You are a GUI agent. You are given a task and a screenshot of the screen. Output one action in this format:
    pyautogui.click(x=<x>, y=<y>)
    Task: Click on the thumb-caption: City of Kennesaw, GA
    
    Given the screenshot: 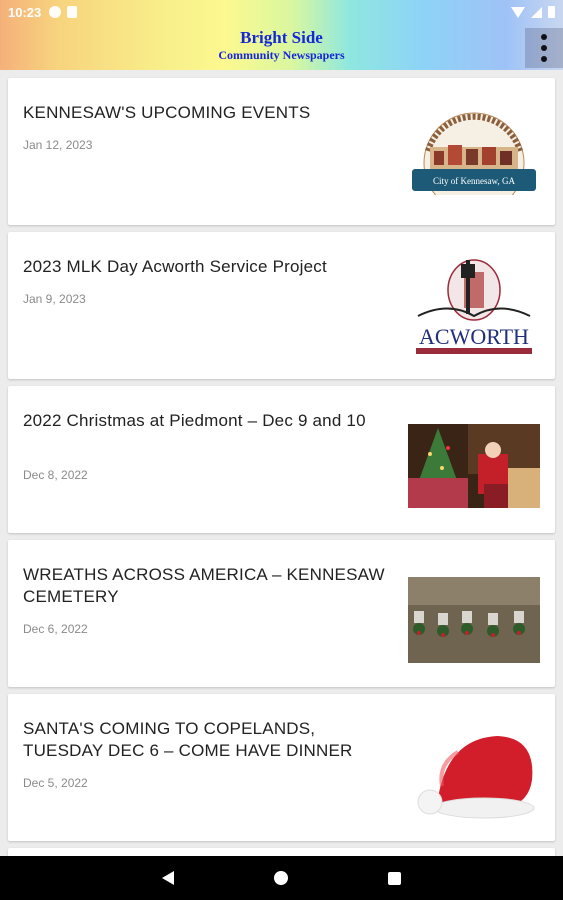 What is the action you would take?
    pyautogui.click(x=474, y=181)
    